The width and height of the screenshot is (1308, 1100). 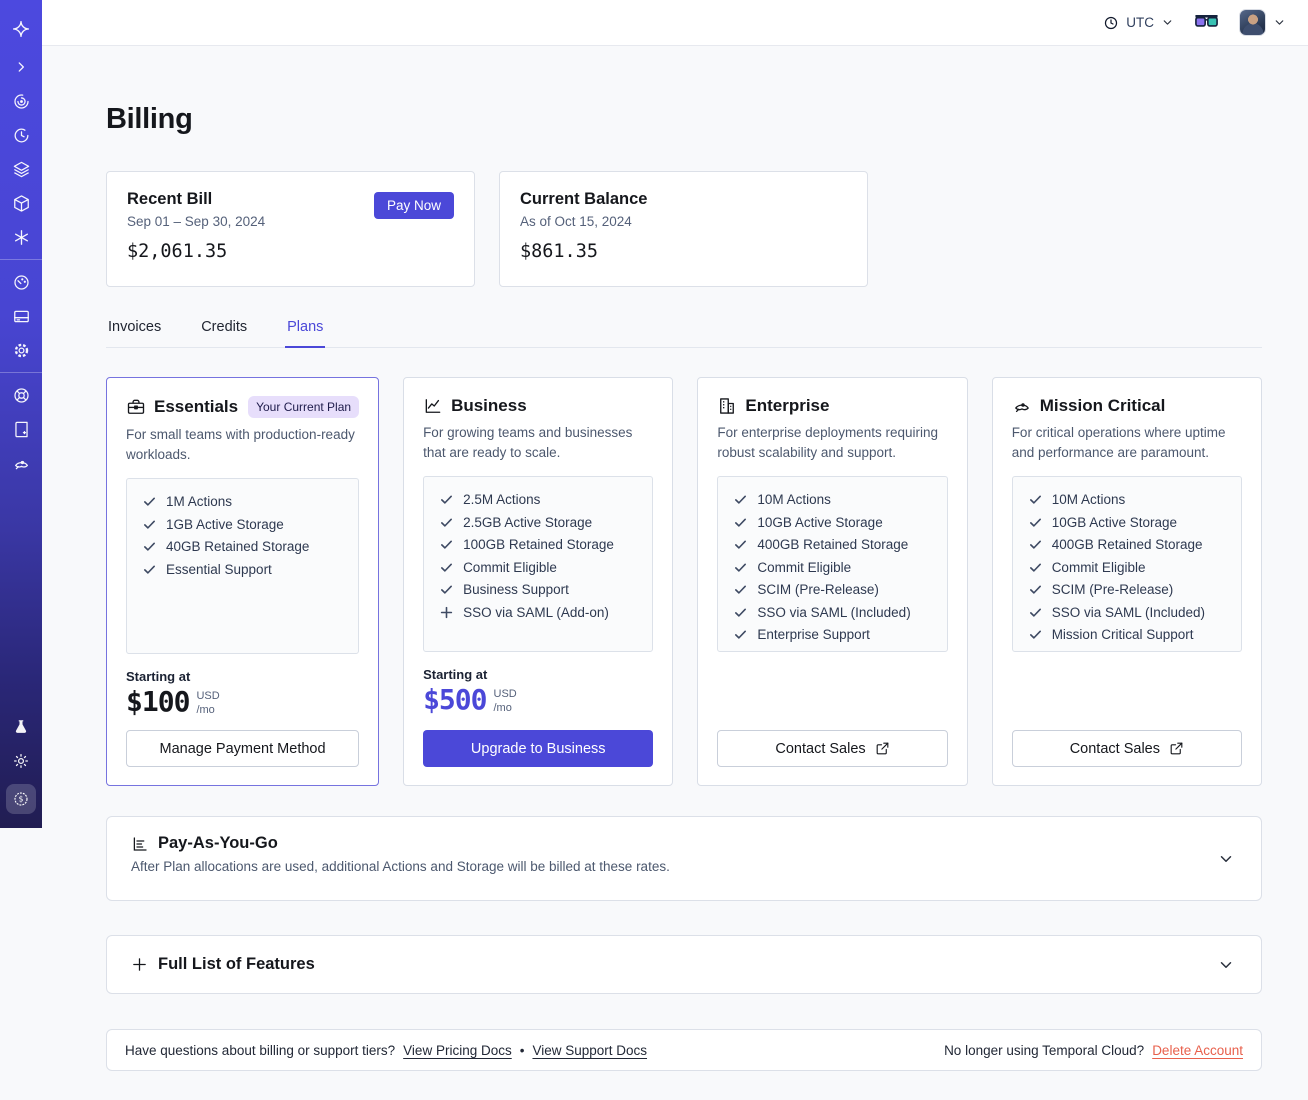 What do you see at coordinates (433, 406) in the screenshot?
I see `line-chart-icon` at bounding box center [433, 406].